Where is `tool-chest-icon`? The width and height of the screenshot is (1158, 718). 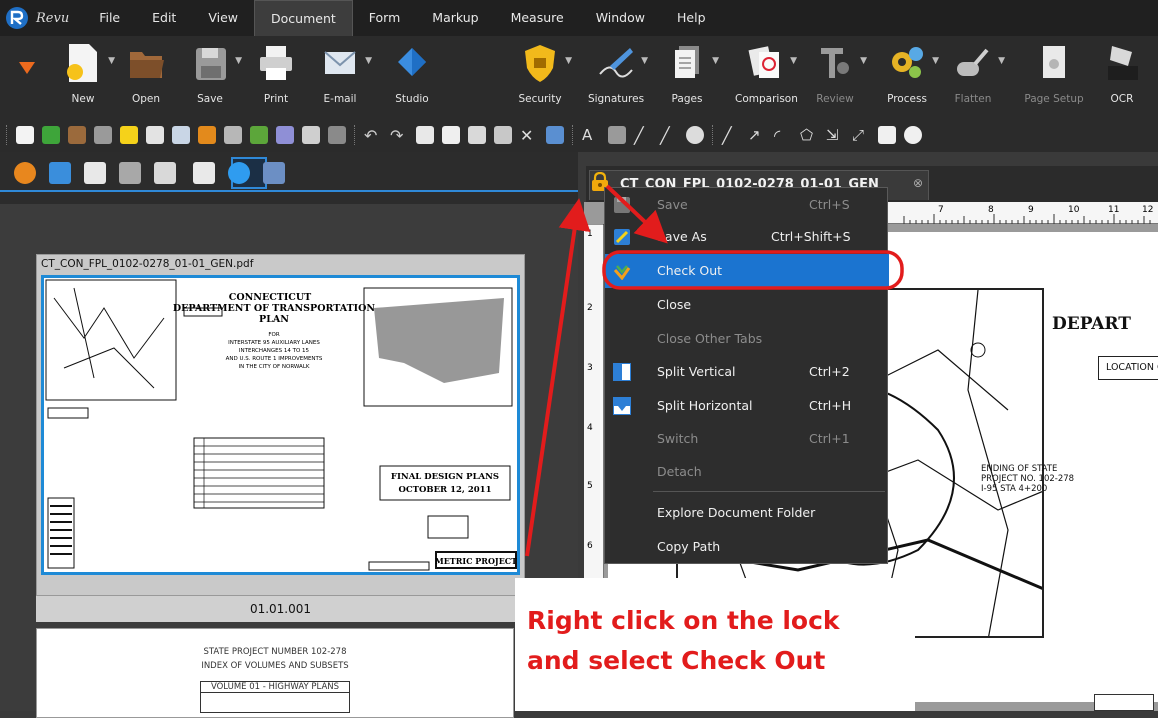 tool-chest-icon is located at coordinates (25, 173).